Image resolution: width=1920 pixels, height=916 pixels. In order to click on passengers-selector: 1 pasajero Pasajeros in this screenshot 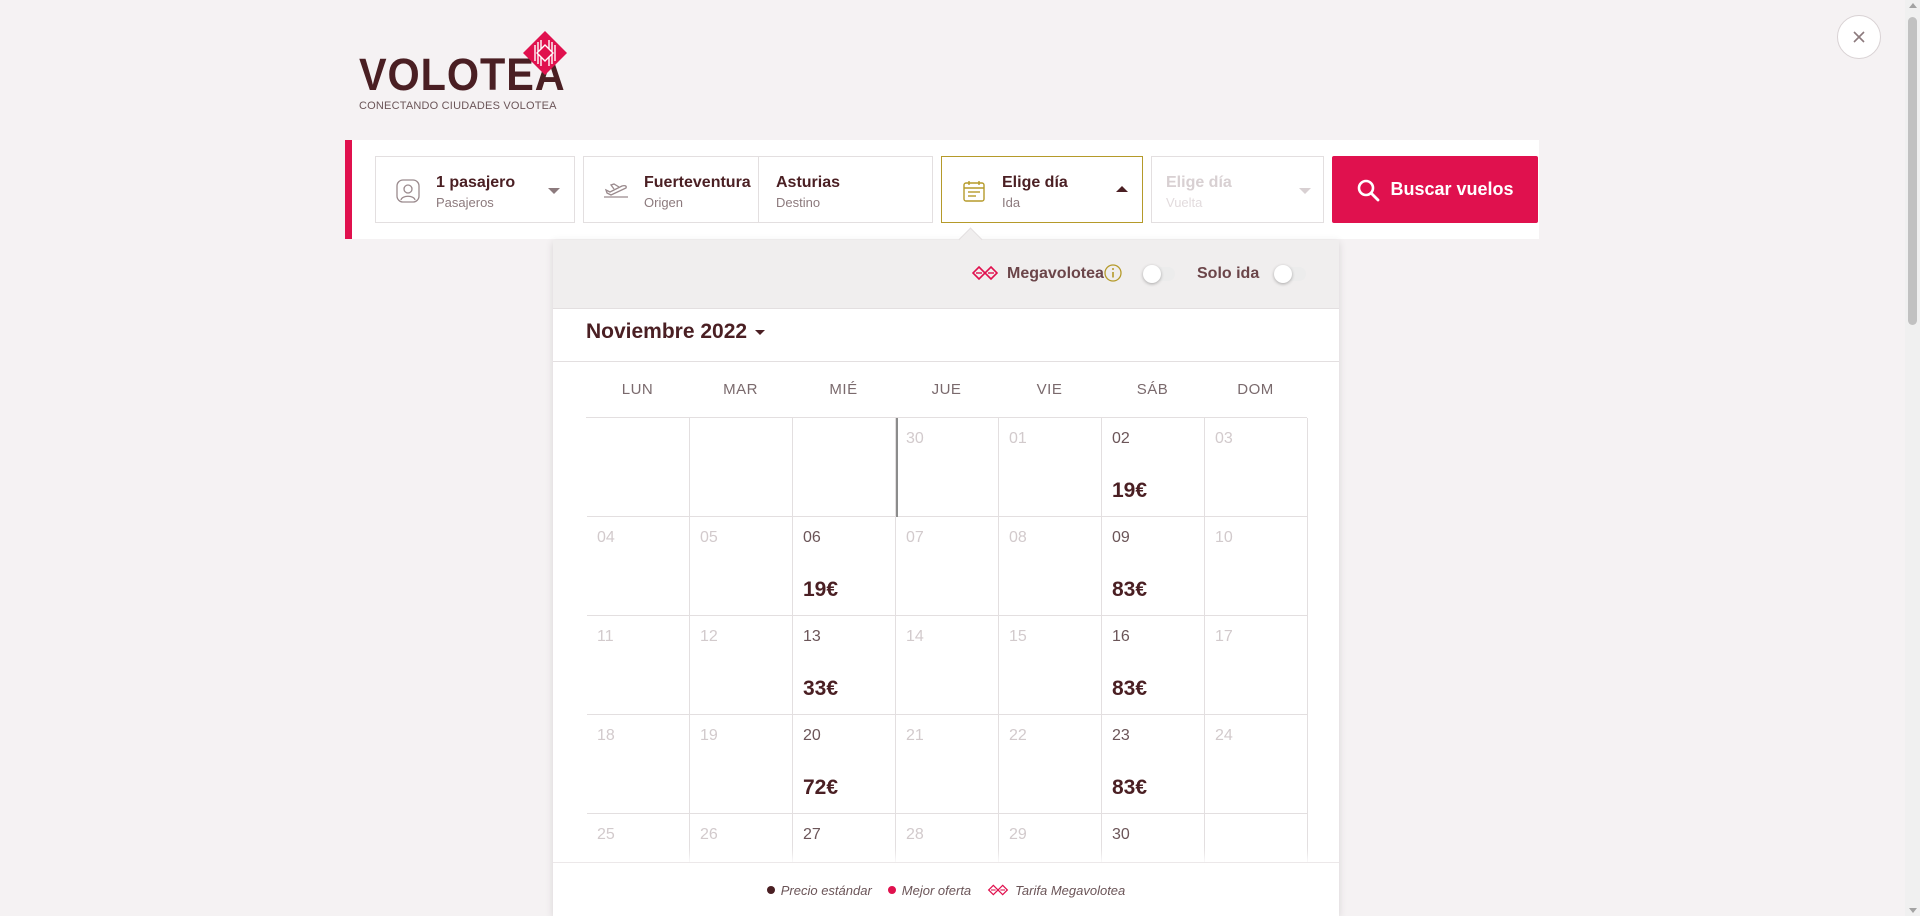, I will do `click(475, 189)`.